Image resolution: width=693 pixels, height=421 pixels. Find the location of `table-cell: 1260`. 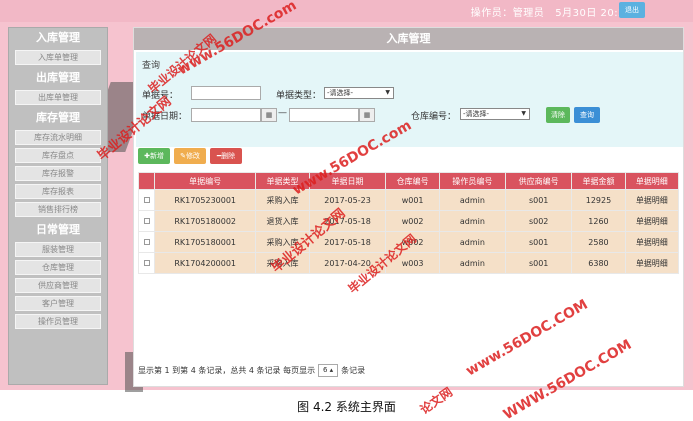

table-cell: 1260 is located at coordinates (598, 221).